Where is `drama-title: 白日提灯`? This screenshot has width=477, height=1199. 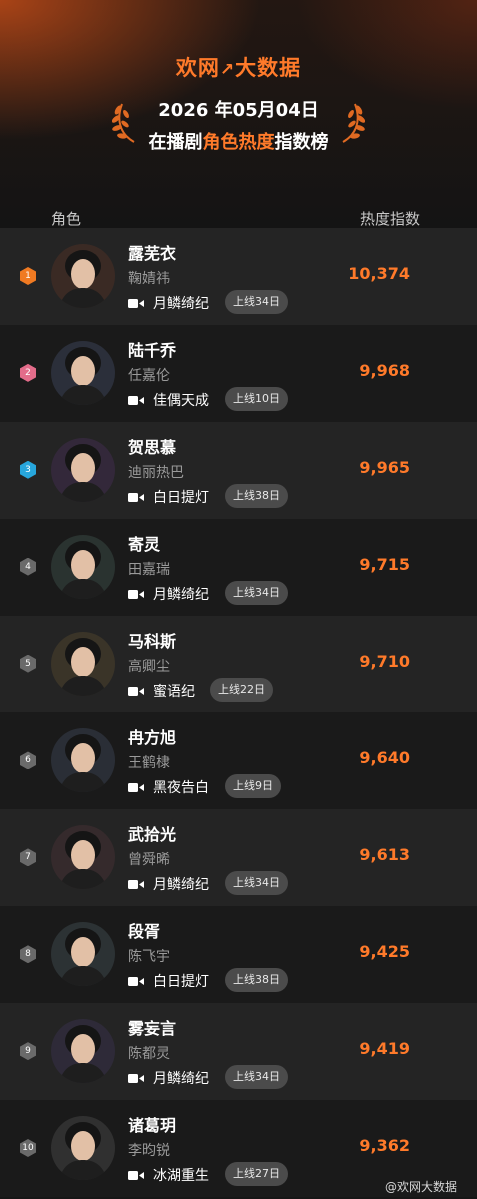 drama-title: 白日提灯 is located at coordinates (181, 982).